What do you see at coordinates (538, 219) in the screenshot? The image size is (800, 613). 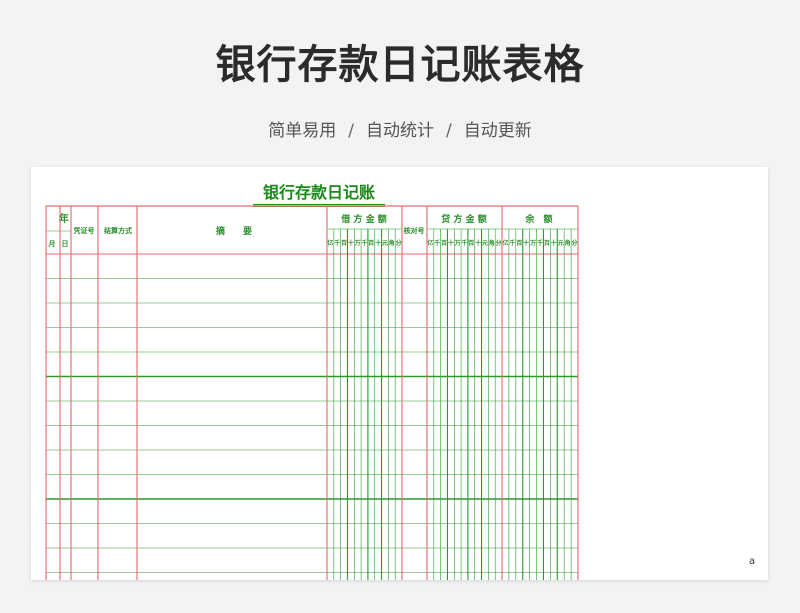 I see `header-balance: 余 额` at bounding box center [538, 219].